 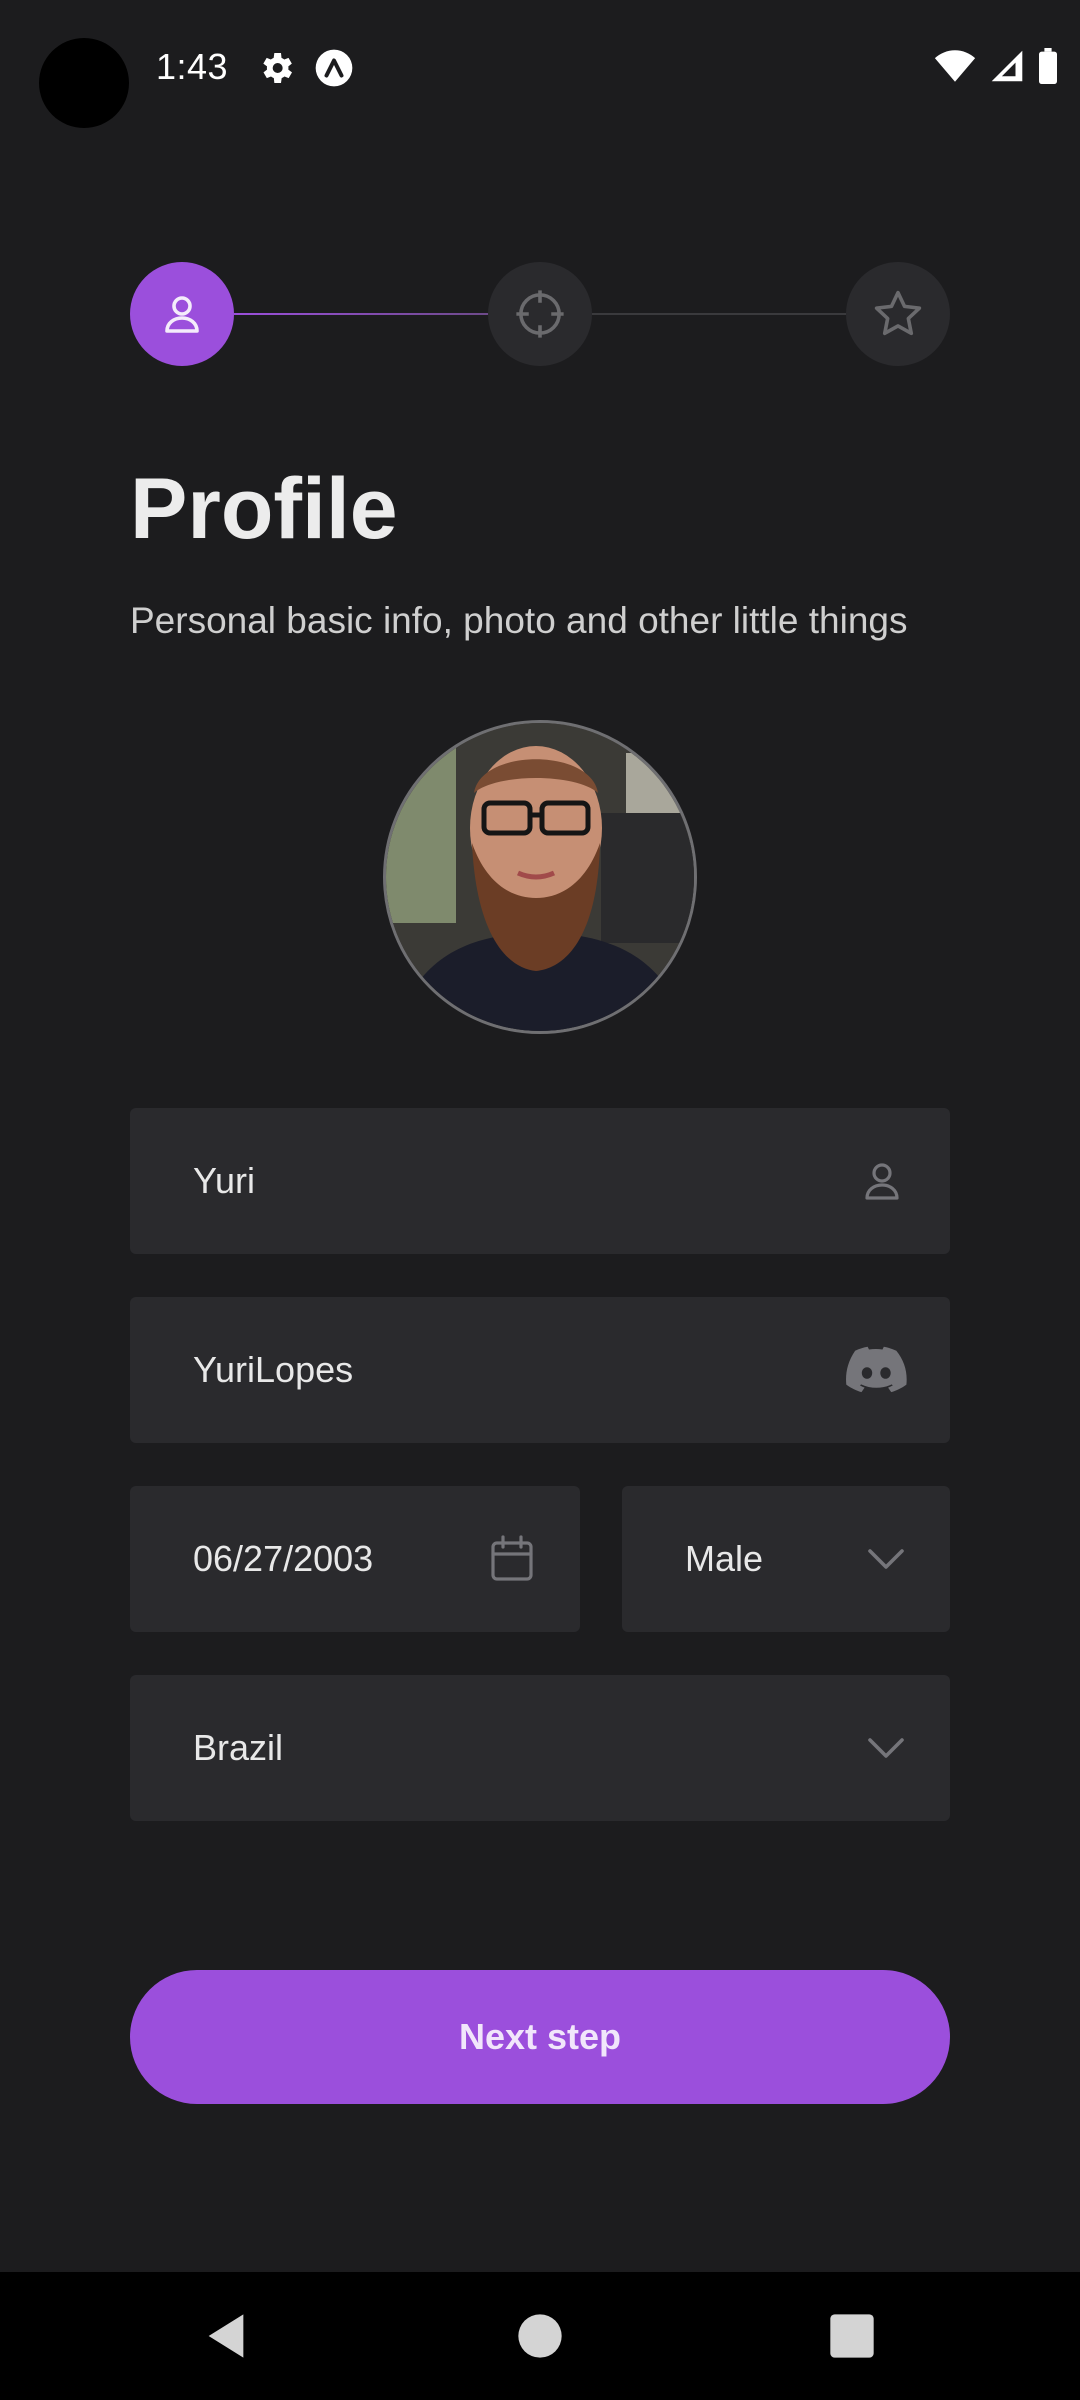 I want to click on home-icon, so click(x=540, y=2336).